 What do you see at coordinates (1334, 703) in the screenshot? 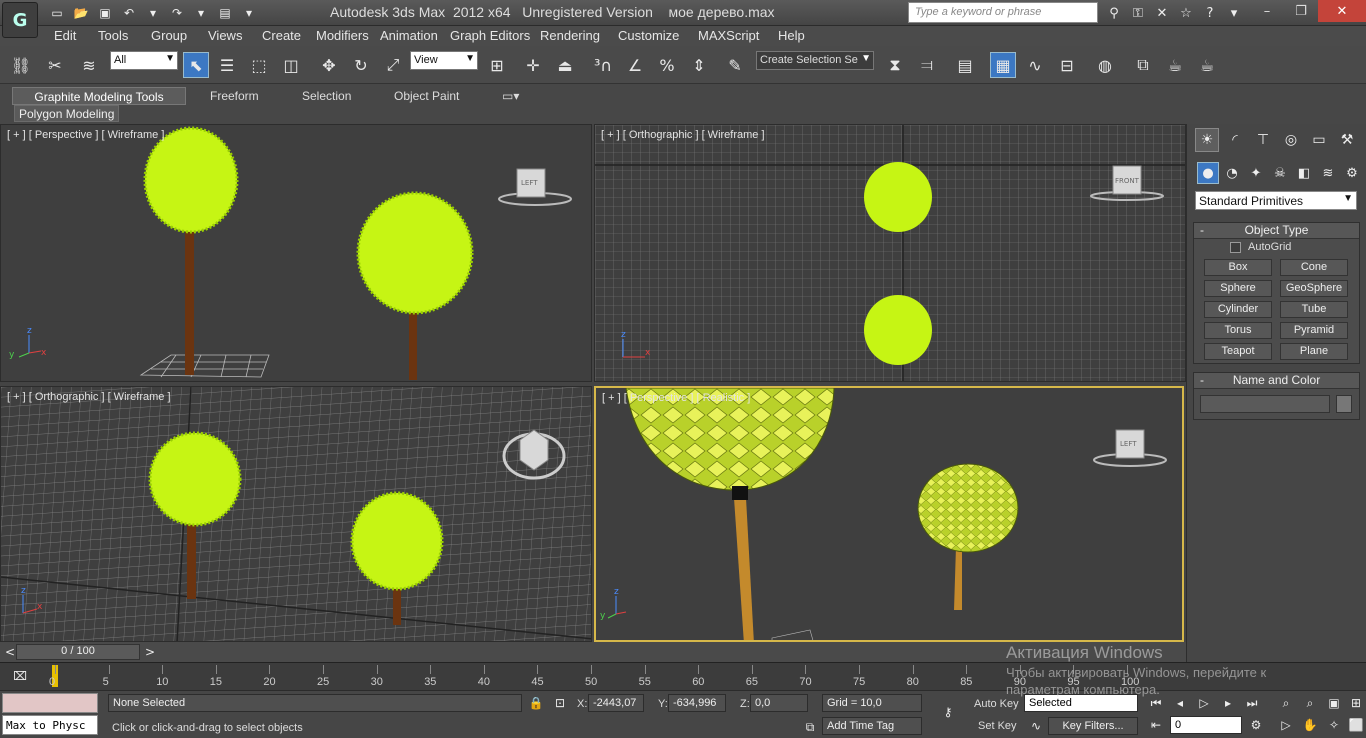
I see `zoom-extents-icon: ▣` at bounding box center [1334, 703].